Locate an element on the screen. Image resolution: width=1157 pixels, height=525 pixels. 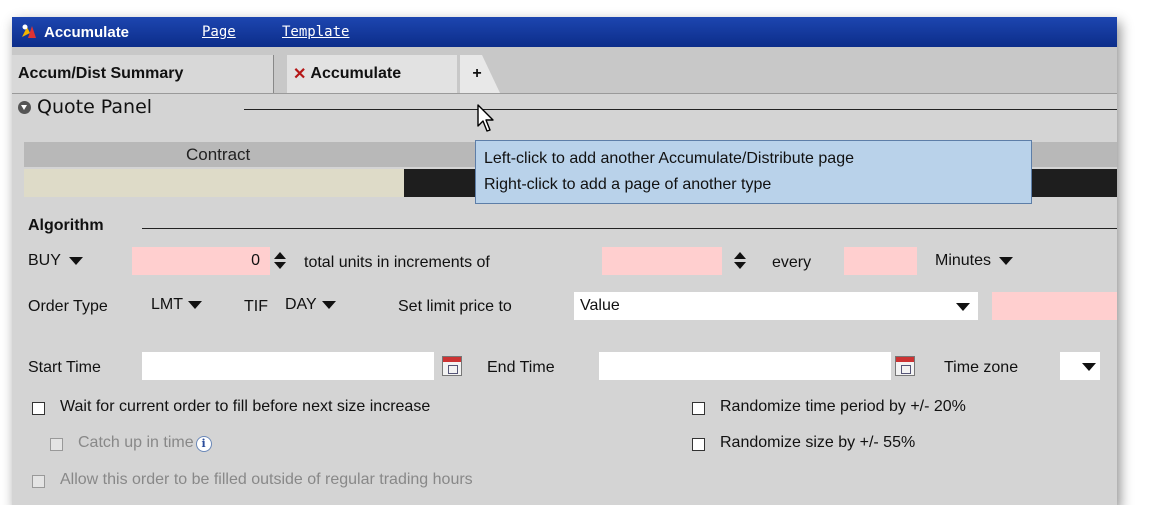
time-zone-label: Time zone is located at coordinates (981, 367).